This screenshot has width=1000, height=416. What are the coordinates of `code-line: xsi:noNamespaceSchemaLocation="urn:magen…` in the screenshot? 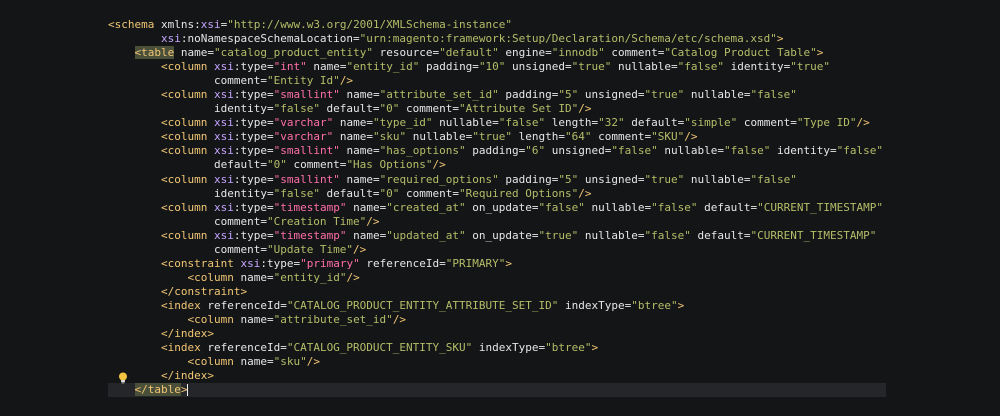 It's located at (503, 39).